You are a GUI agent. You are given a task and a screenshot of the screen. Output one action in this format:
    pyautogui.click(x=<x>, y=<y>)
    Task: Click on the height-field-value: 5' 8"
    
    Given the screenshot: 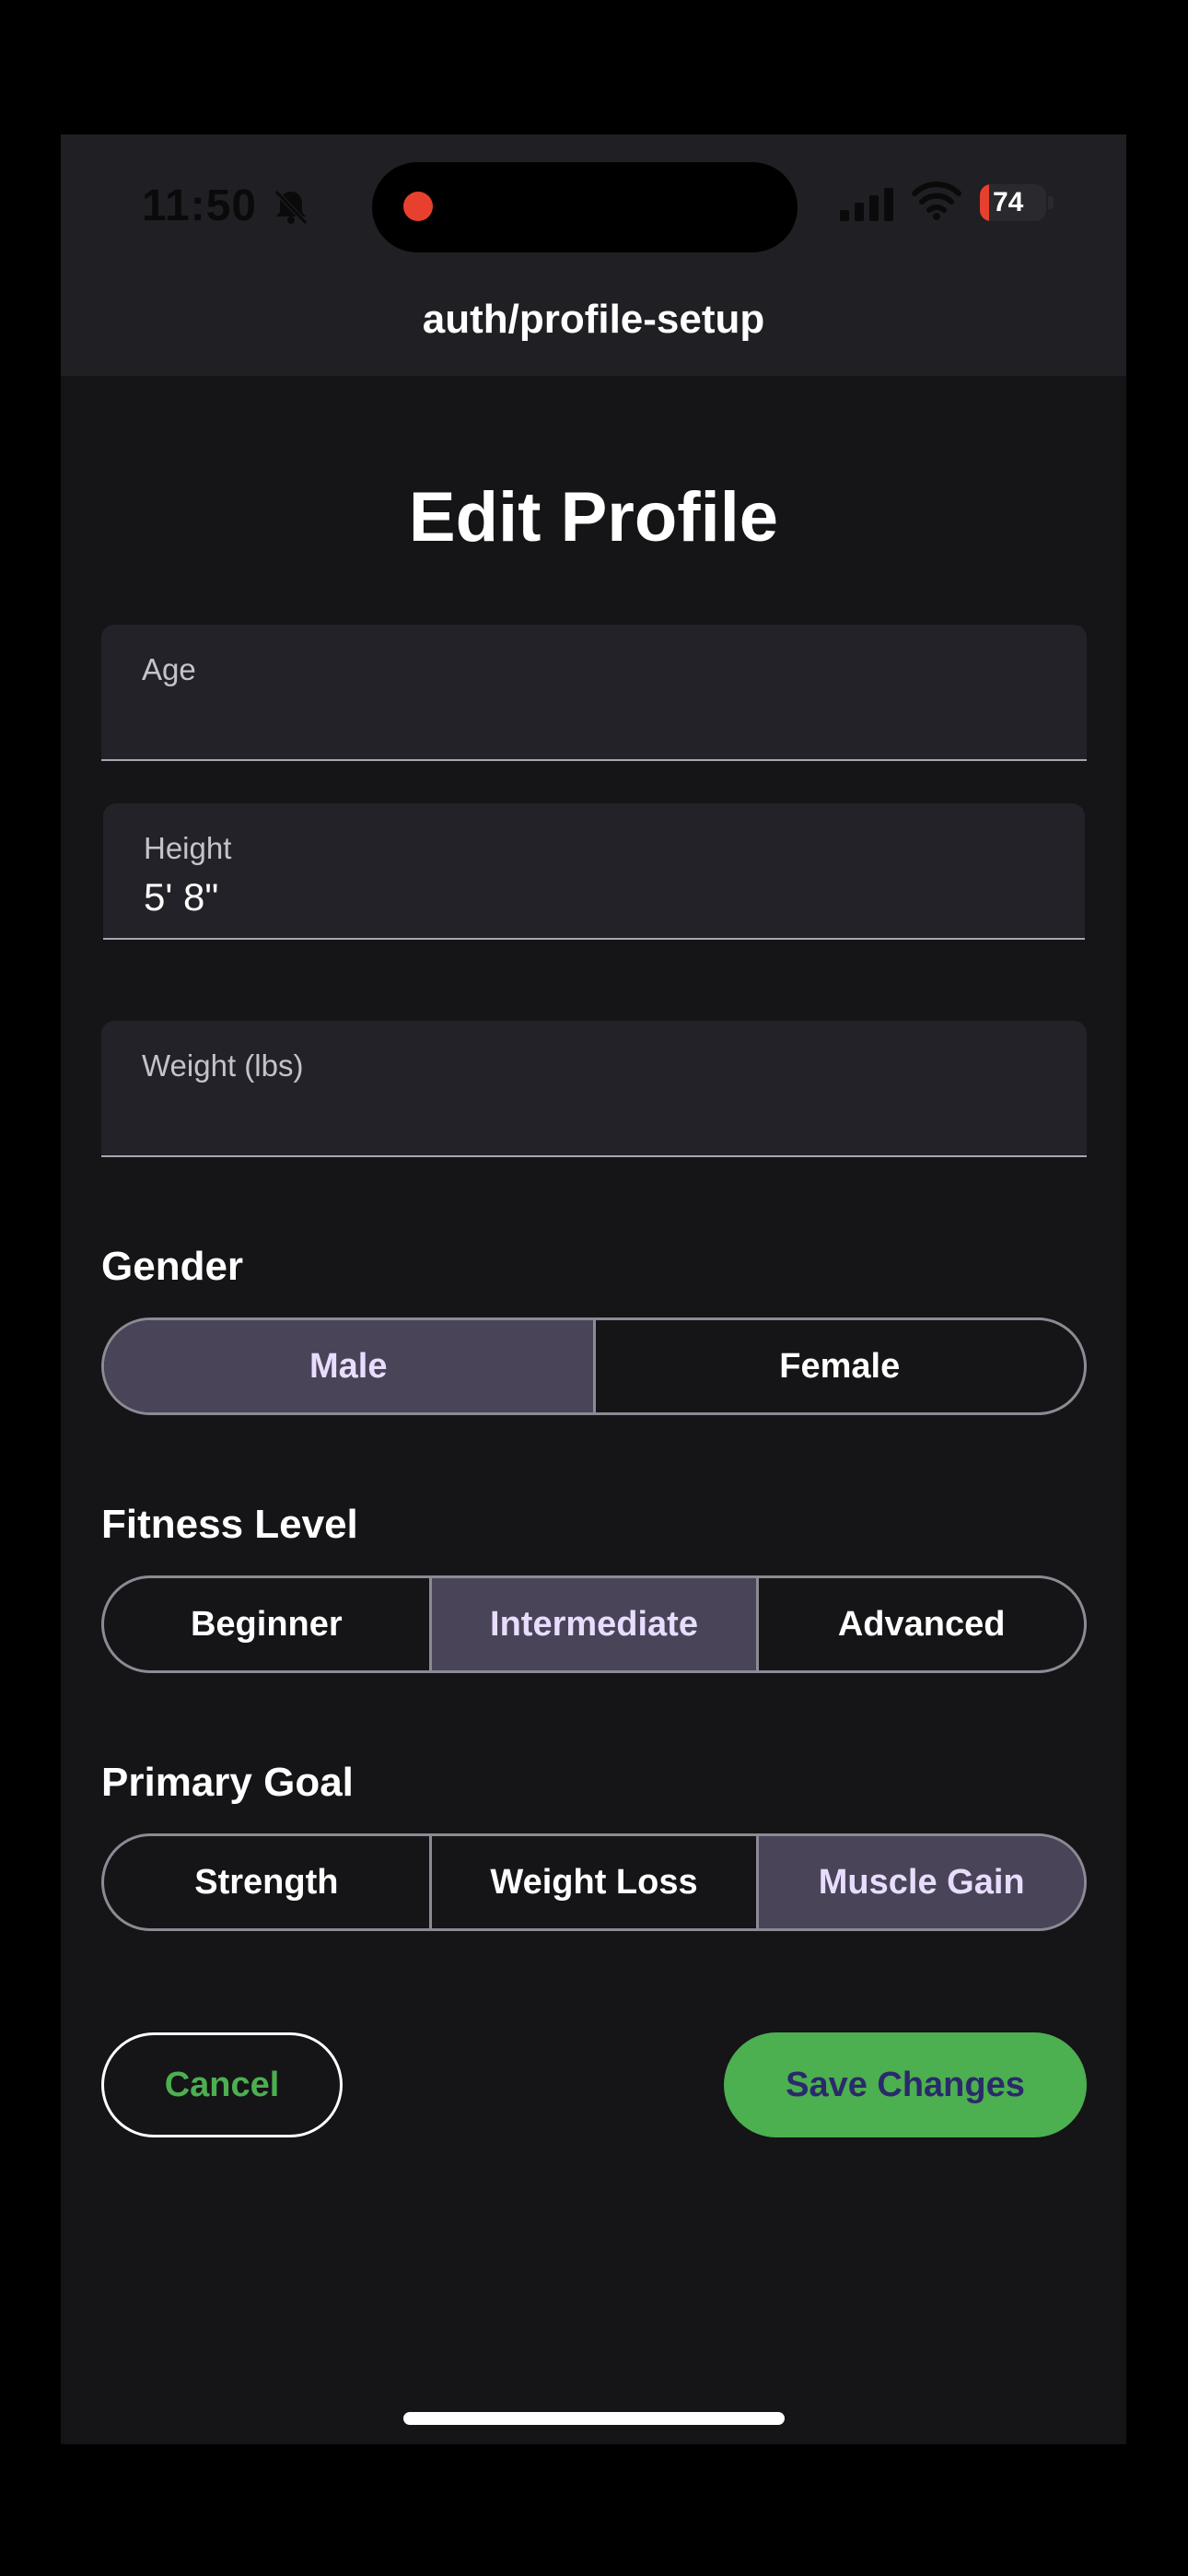 What is the action you would take?
    pyautogui.click(x=181, y=897)
    